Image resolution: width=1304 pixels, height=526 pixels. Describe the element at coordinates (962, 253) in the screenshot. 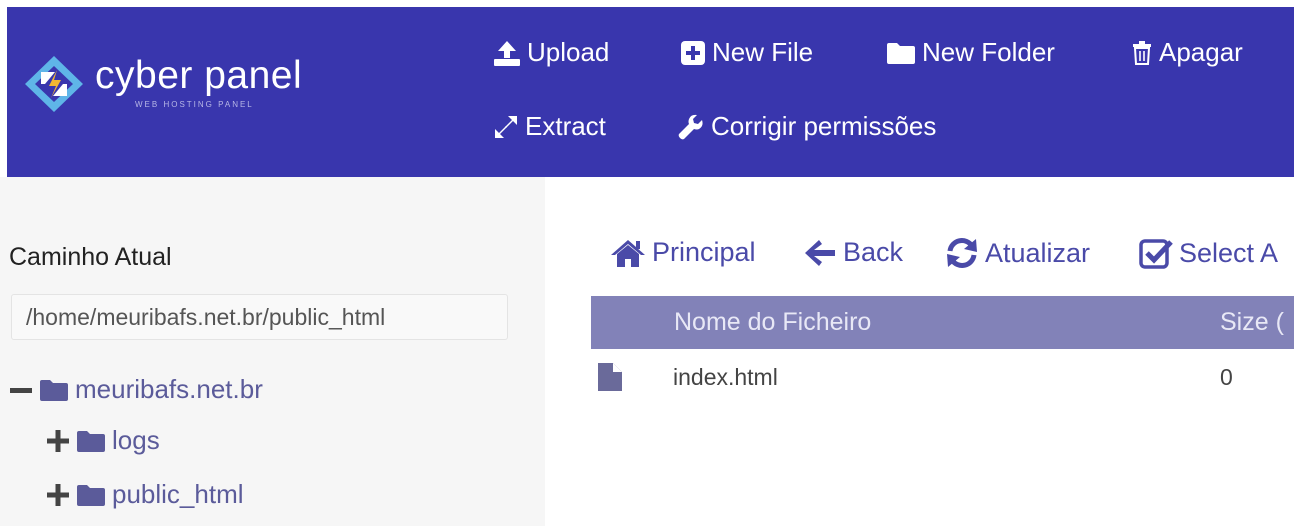

I see `refresh-icon` at that location.